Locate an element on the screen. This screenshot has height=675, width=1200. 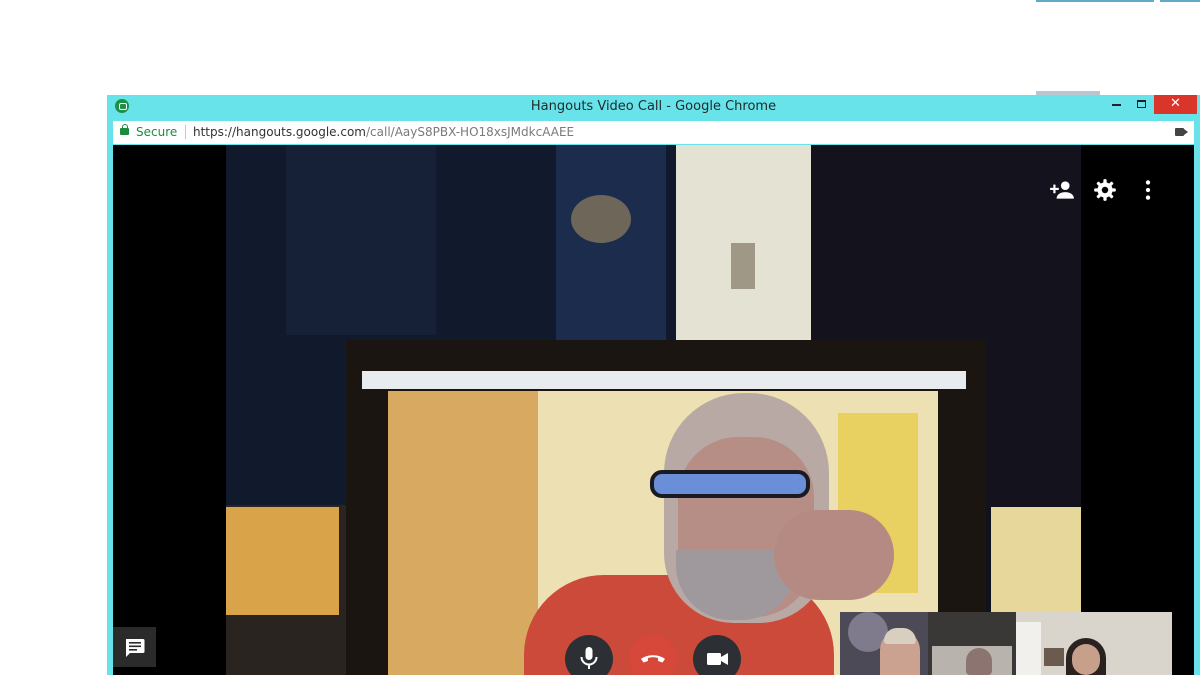
title-bar: Hangouts Video Call - Google Chrome ✕ is located at coordinates (653, 107).